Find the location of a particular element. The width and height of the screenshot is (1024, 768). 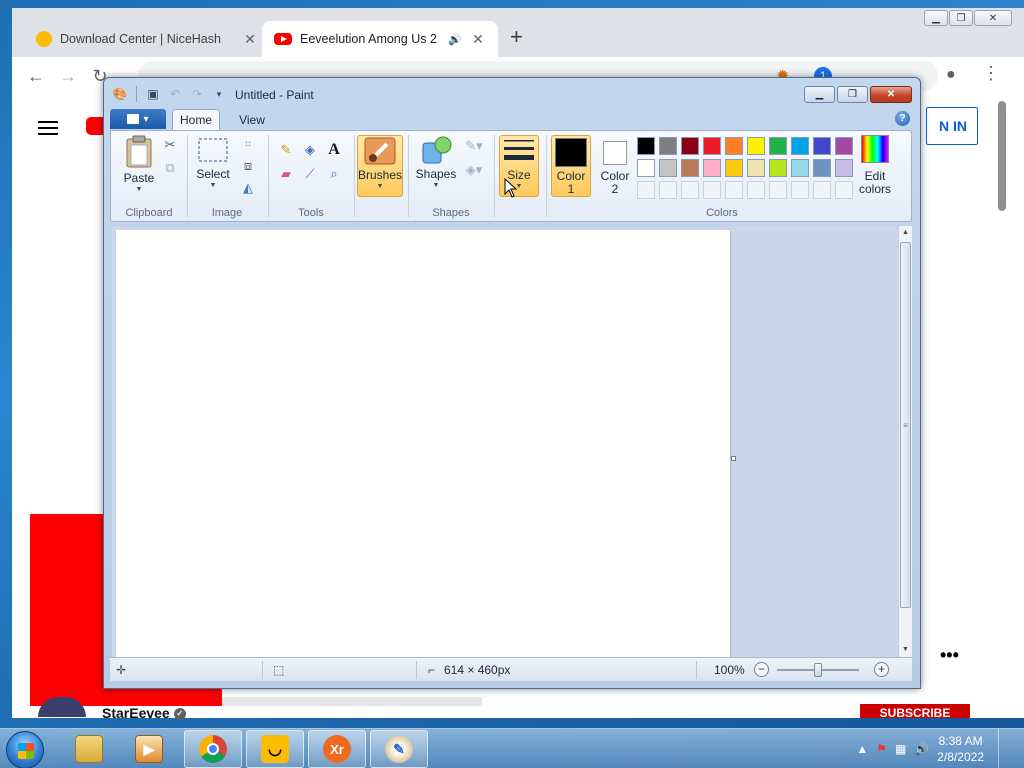

color1-button: Color 1 is located at coordinates (571, 166).